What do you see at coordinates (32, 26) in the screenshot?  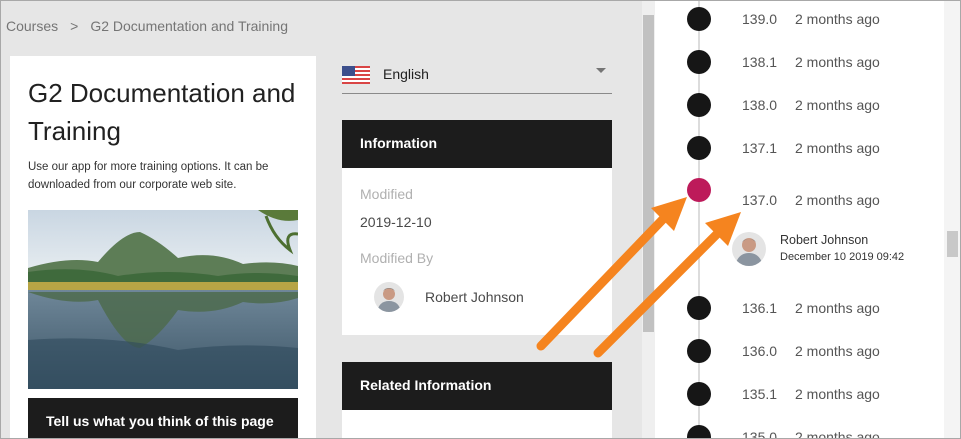 I see `breadcrumb-courses-link: Courses` at bounding box center [32, 26].